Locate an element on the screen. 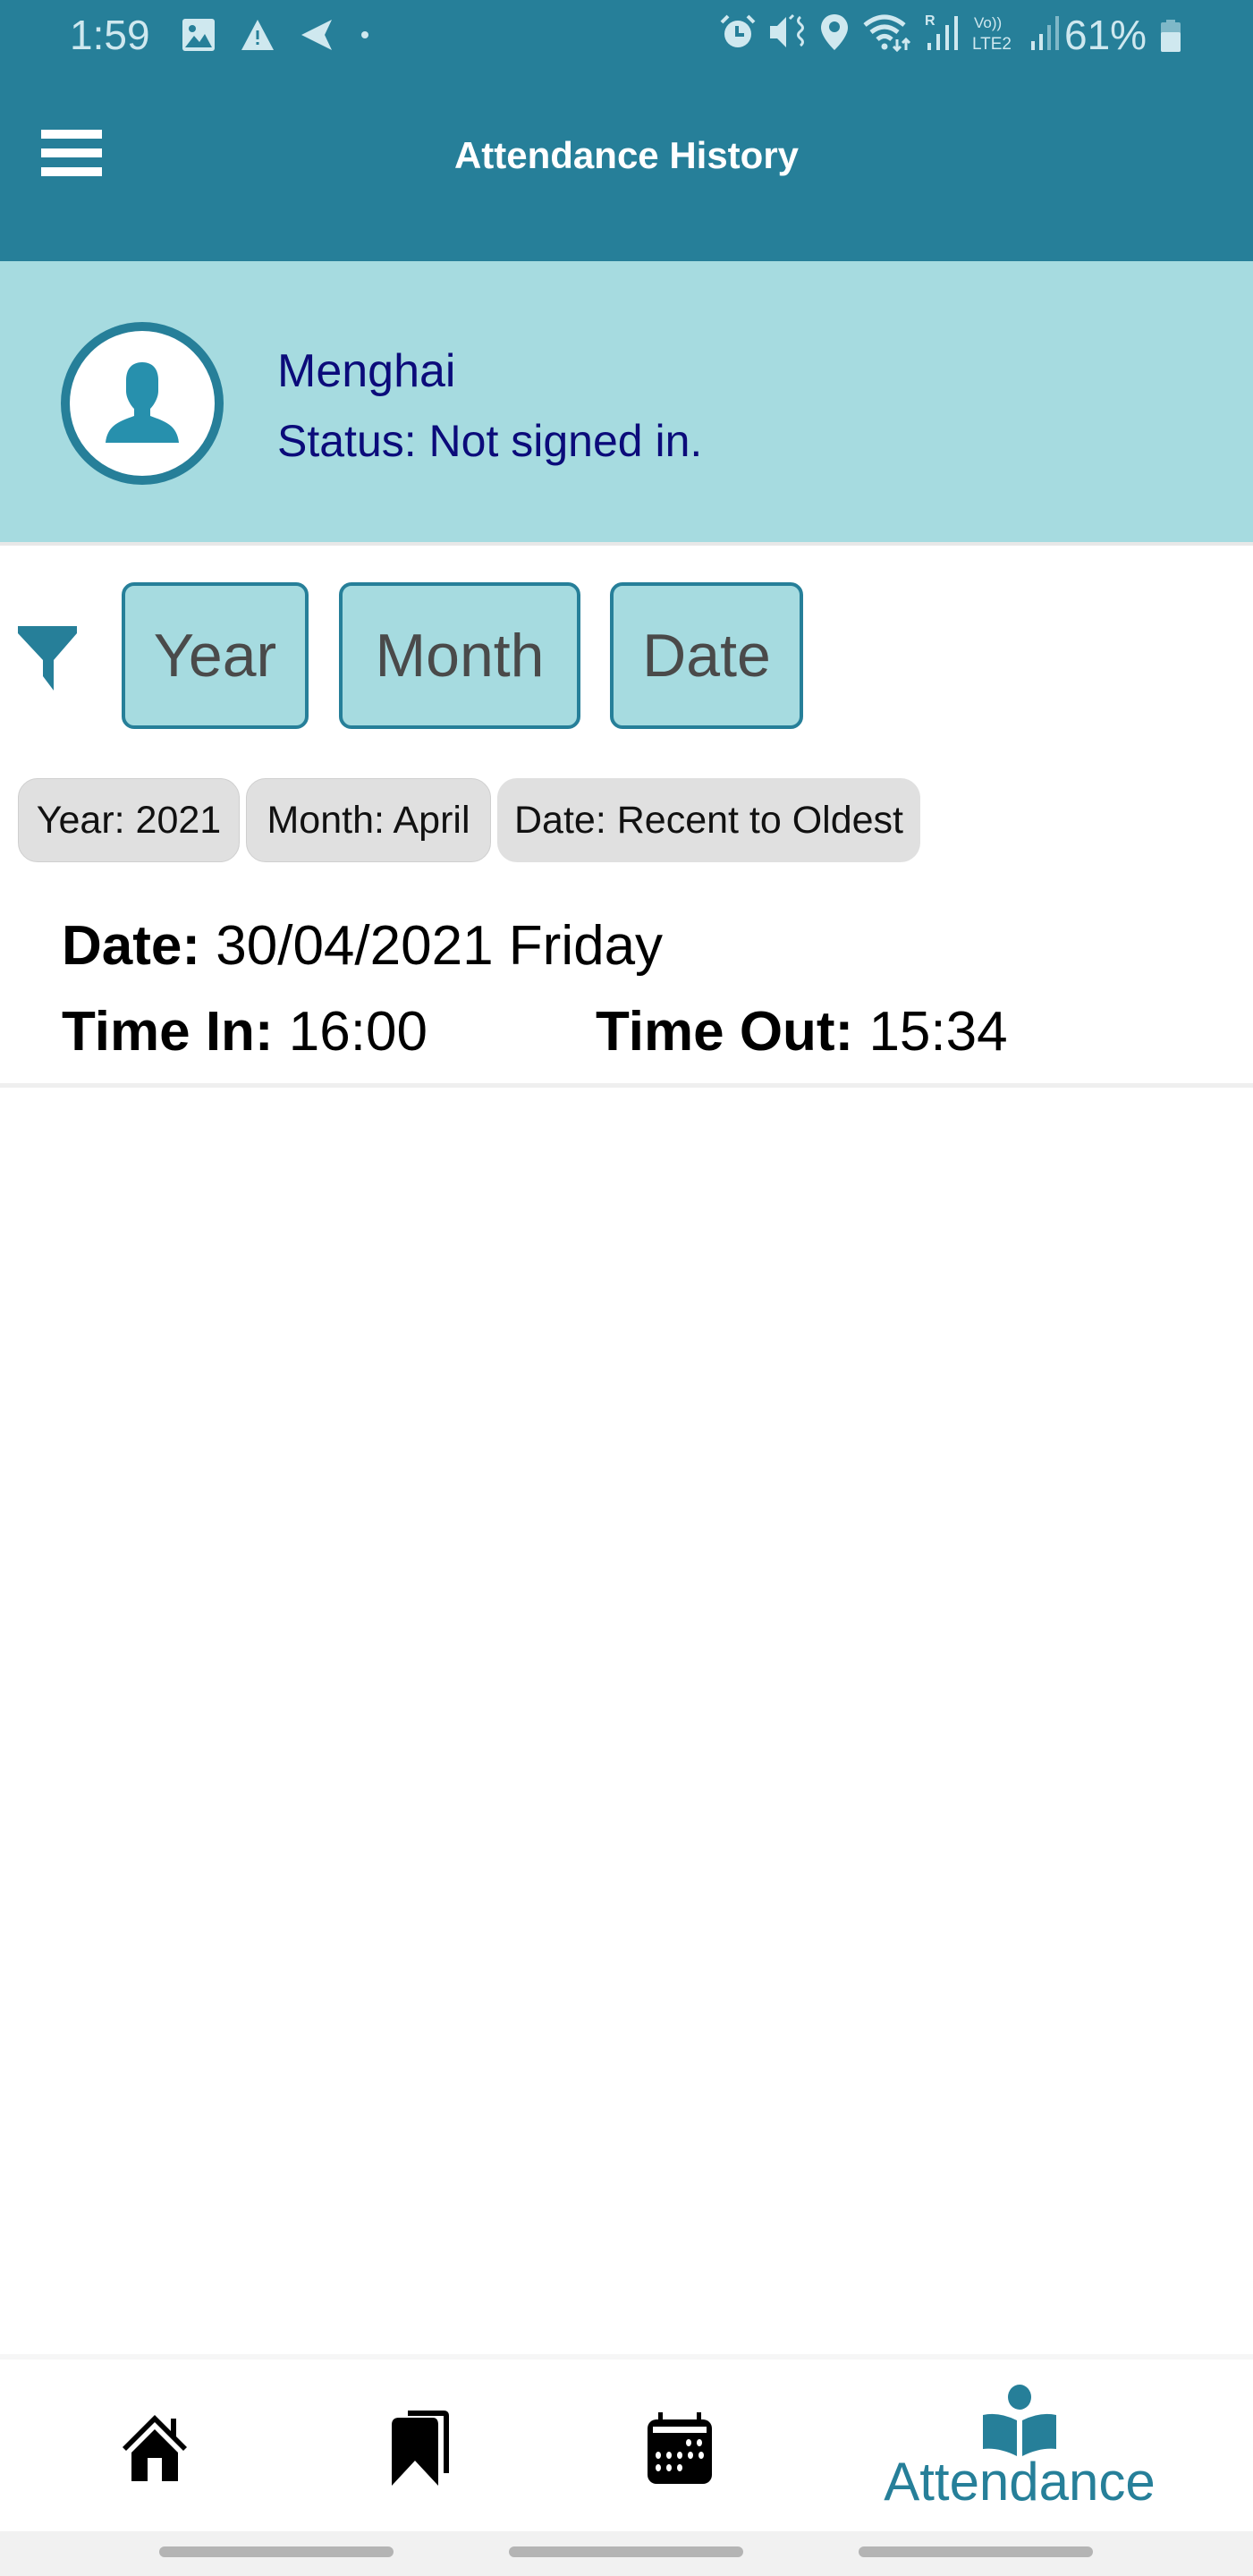  nav-attendance: Attendance is located at coordinates (1020, 2448).